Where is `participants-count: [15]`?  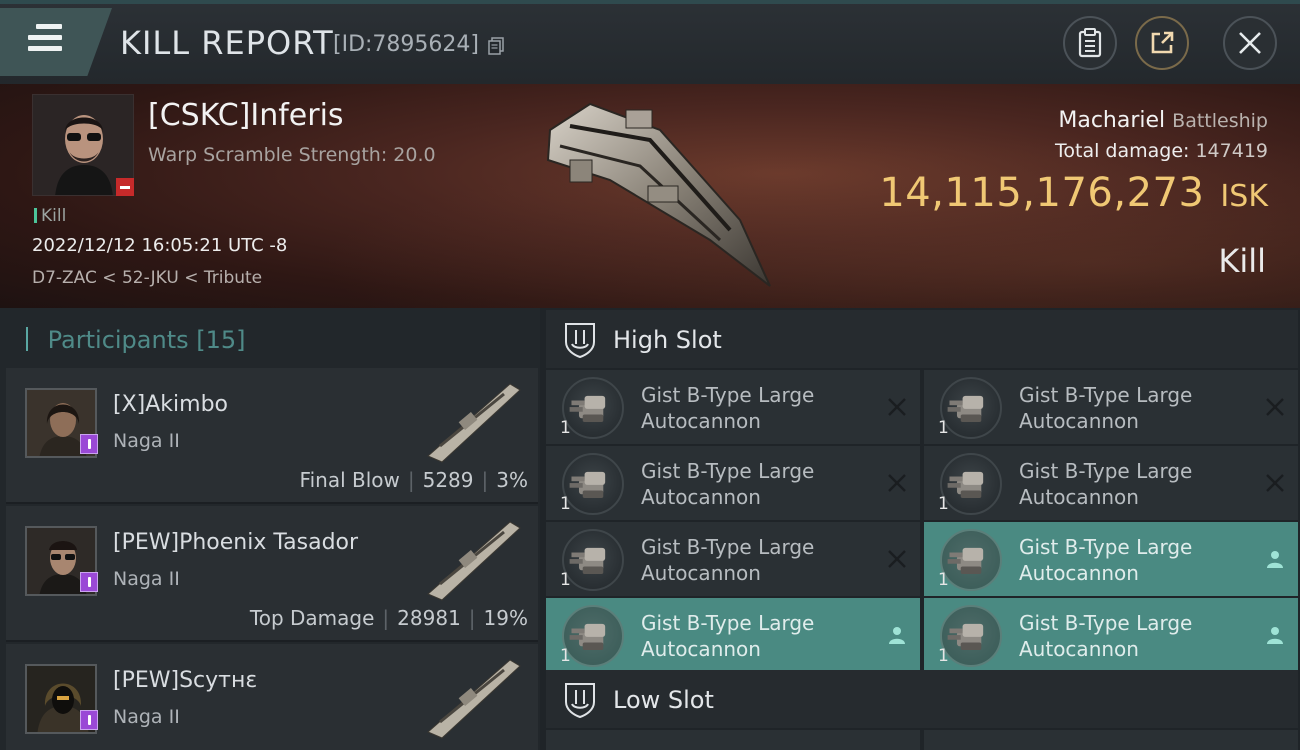
participants-count: [15] is located at coordinates (221, 340).